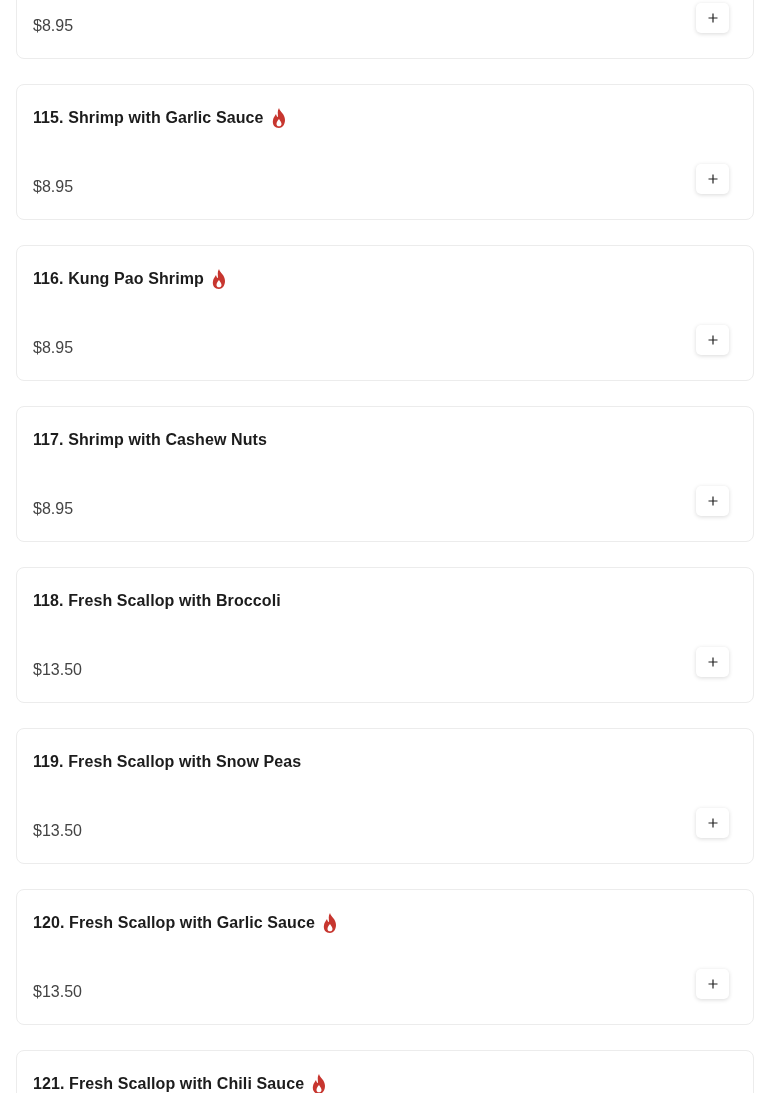  Describe the element at coordinates (167, 762) in the screenshot. I see `item-name: 119. Fresh Scallop with Snow Peas` at that location.